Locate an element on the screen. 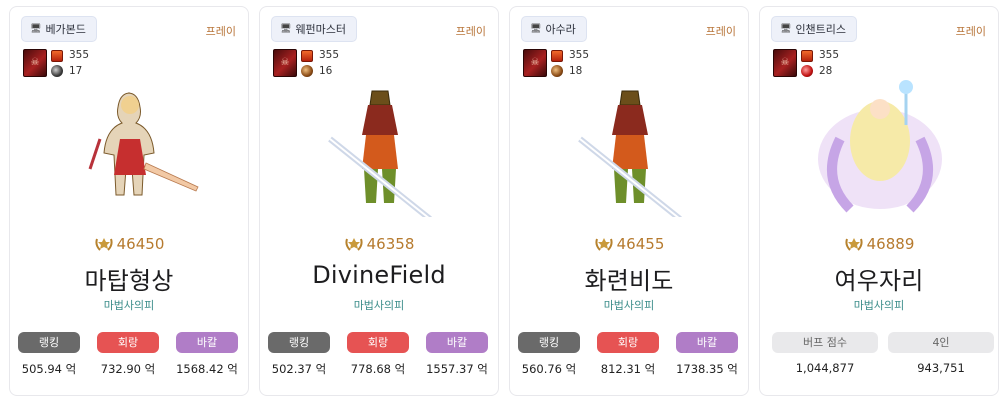  creature-level-value: 16 is located at coordinates (326, 71).